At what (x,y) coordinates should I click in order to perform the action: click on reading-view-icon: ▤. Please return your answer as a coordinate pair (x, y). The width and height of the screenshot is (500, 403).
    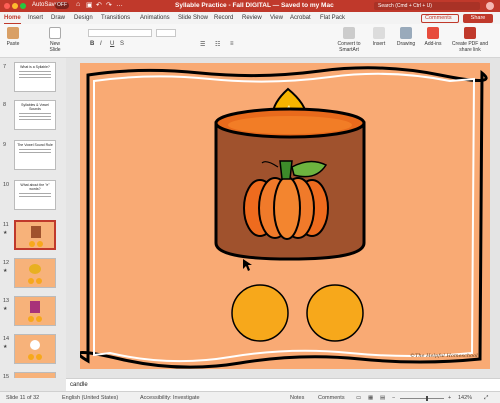
    Looking at the image, I should click on (382, 398).